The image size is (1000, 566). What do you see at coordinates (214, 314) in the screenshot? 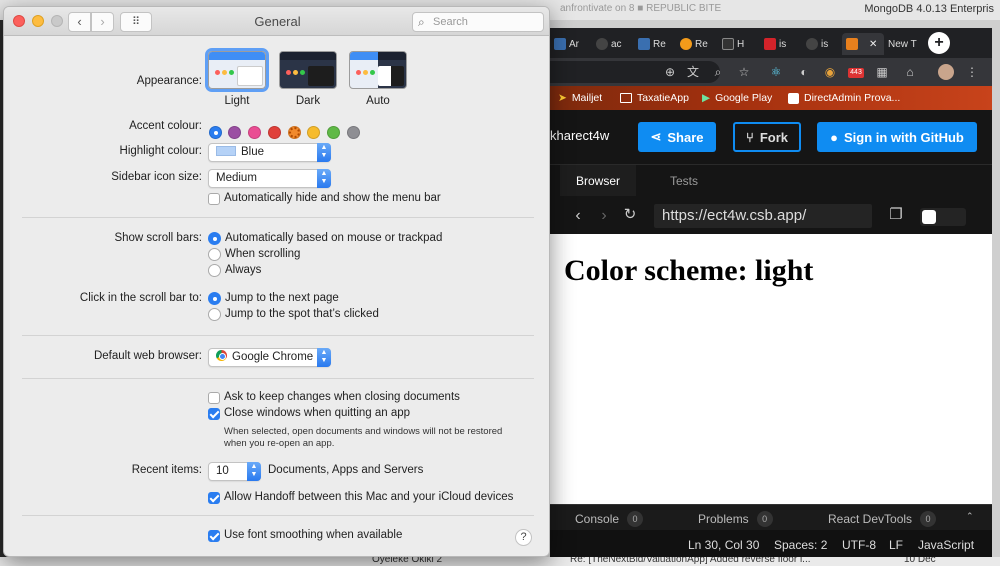
I see `jump-to-spot-radio` at bounding box center [214, 314].